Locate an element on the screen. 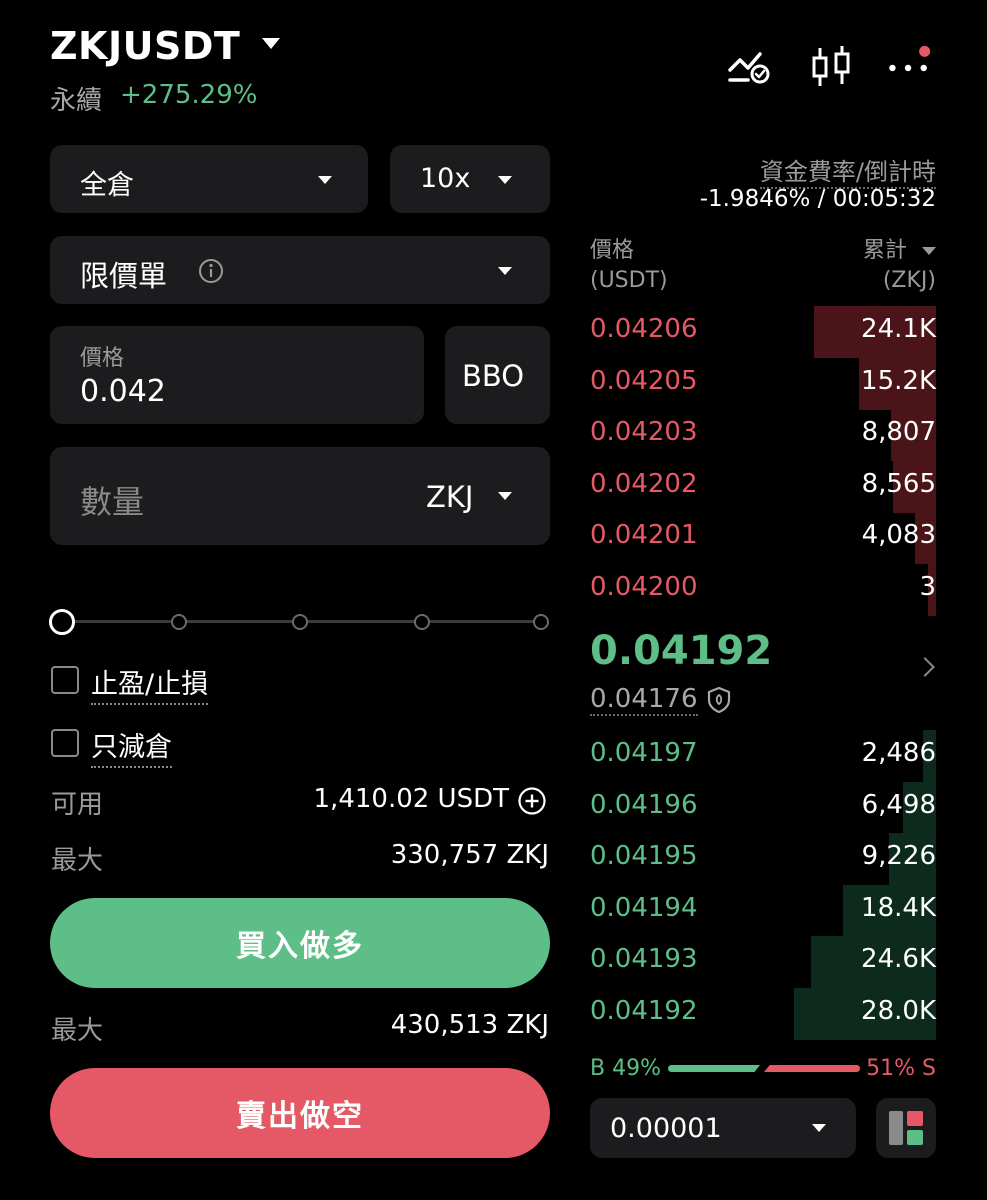 The width and height of the screenshot is (987, 1200). transfer-add-icon is located at coordinates (532, 801).